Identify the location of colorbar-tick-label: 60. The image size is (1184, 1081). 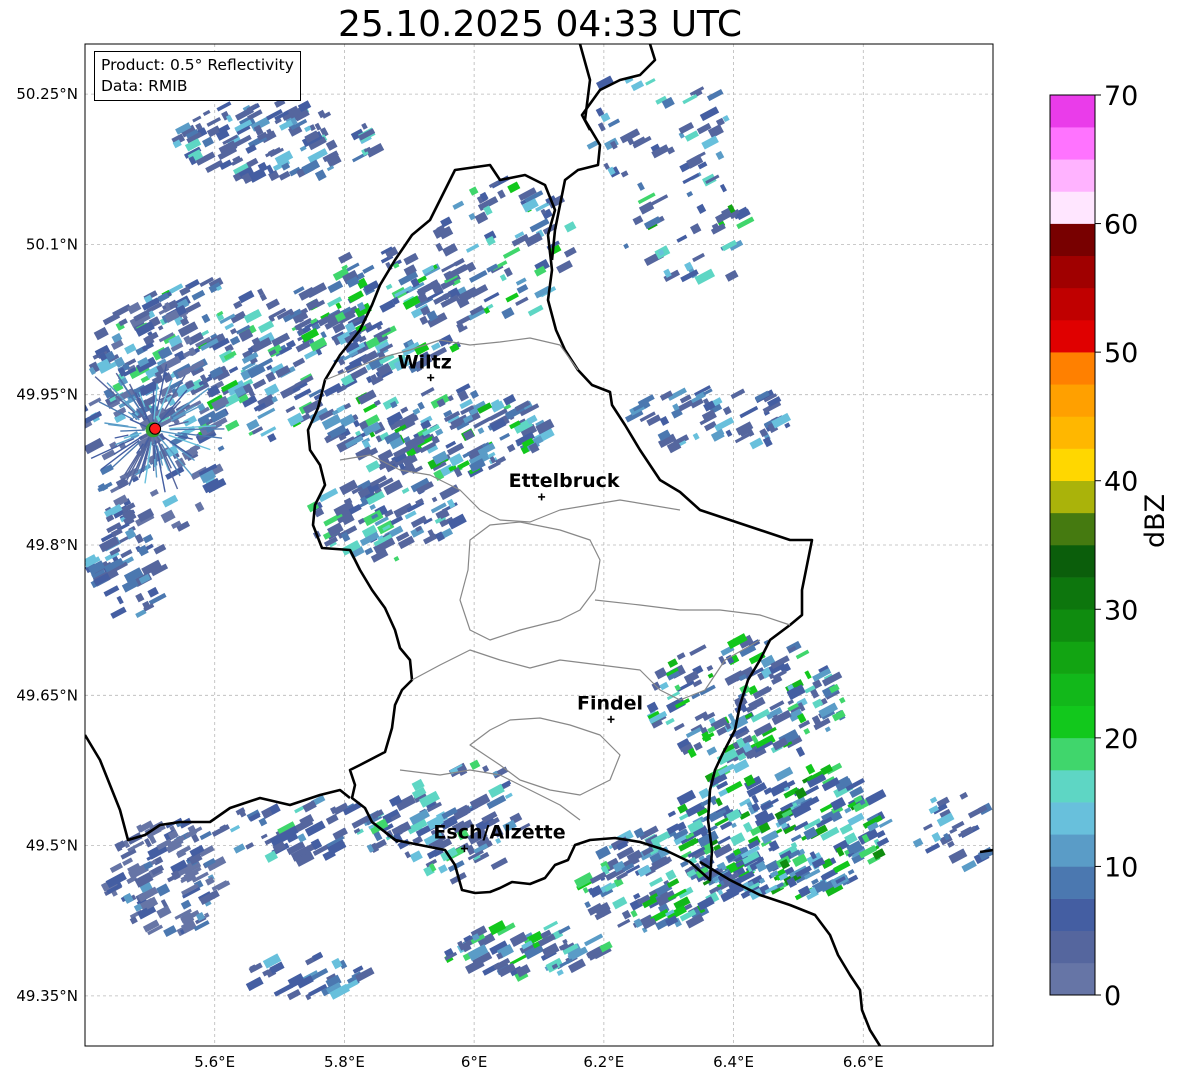
(1121, 225).